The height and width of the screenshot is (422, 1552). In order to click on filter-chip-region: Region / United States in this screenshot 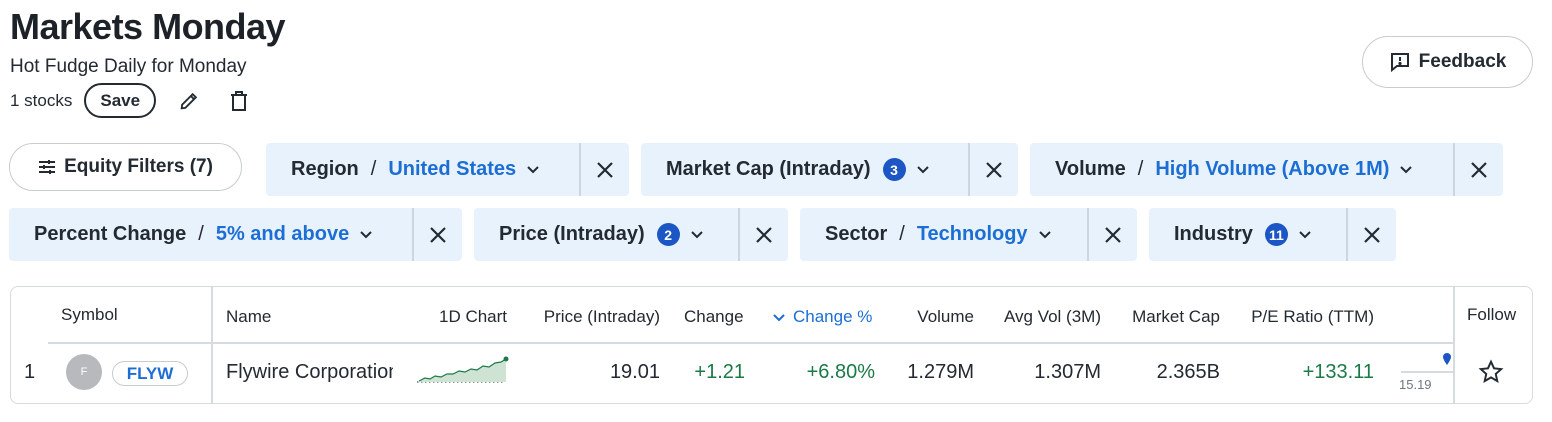, I will do `click(447, 169)`.